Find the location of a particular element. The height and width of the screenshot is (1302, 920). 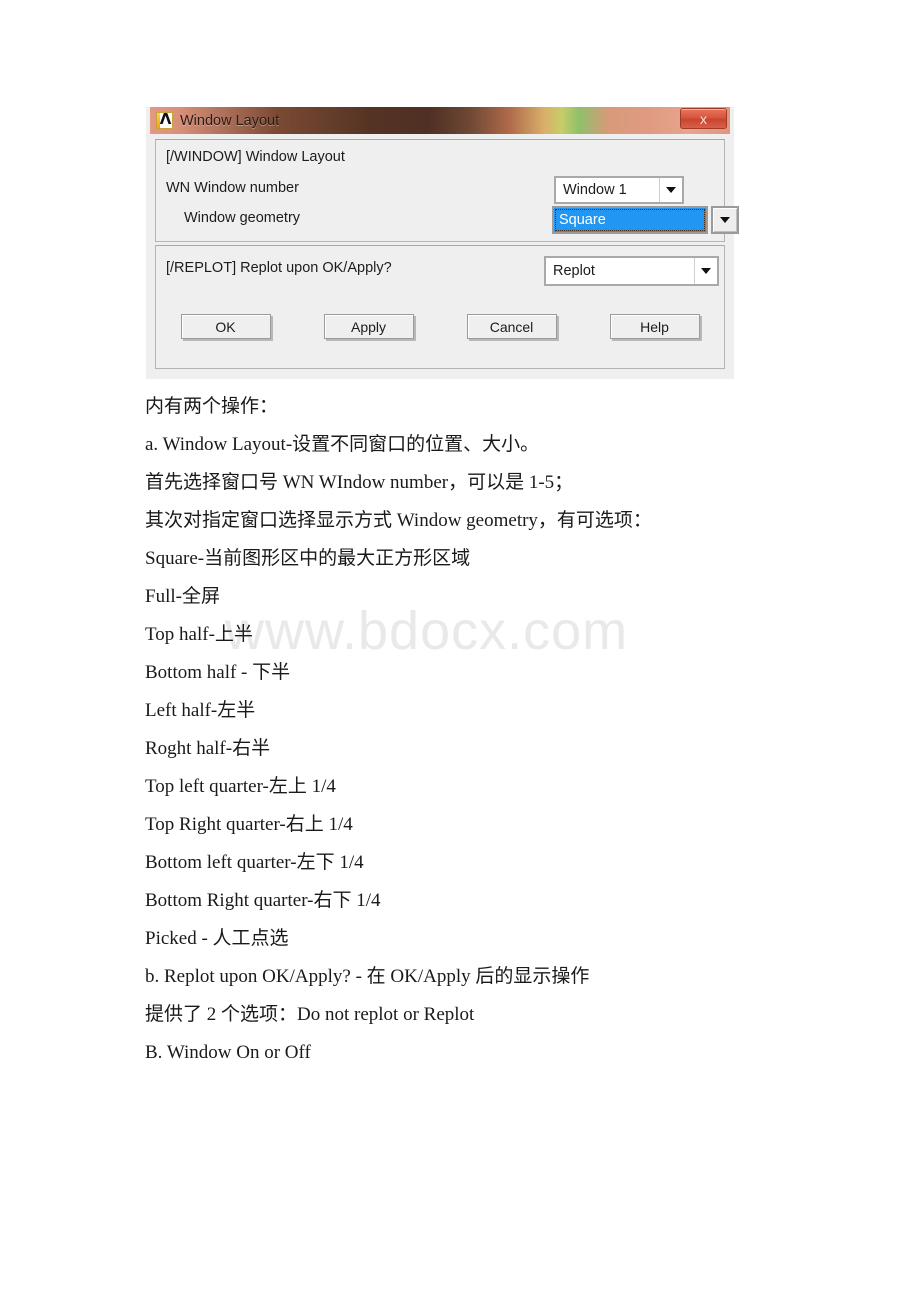

replot-label: [/REPLOT] Replot upon OK/Apply? is located at coordinates (279, 268).